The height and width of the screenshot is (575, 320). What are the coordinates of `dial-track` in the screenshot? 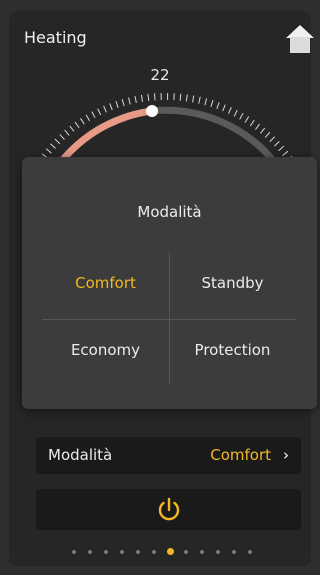 It's located at (214, 137).